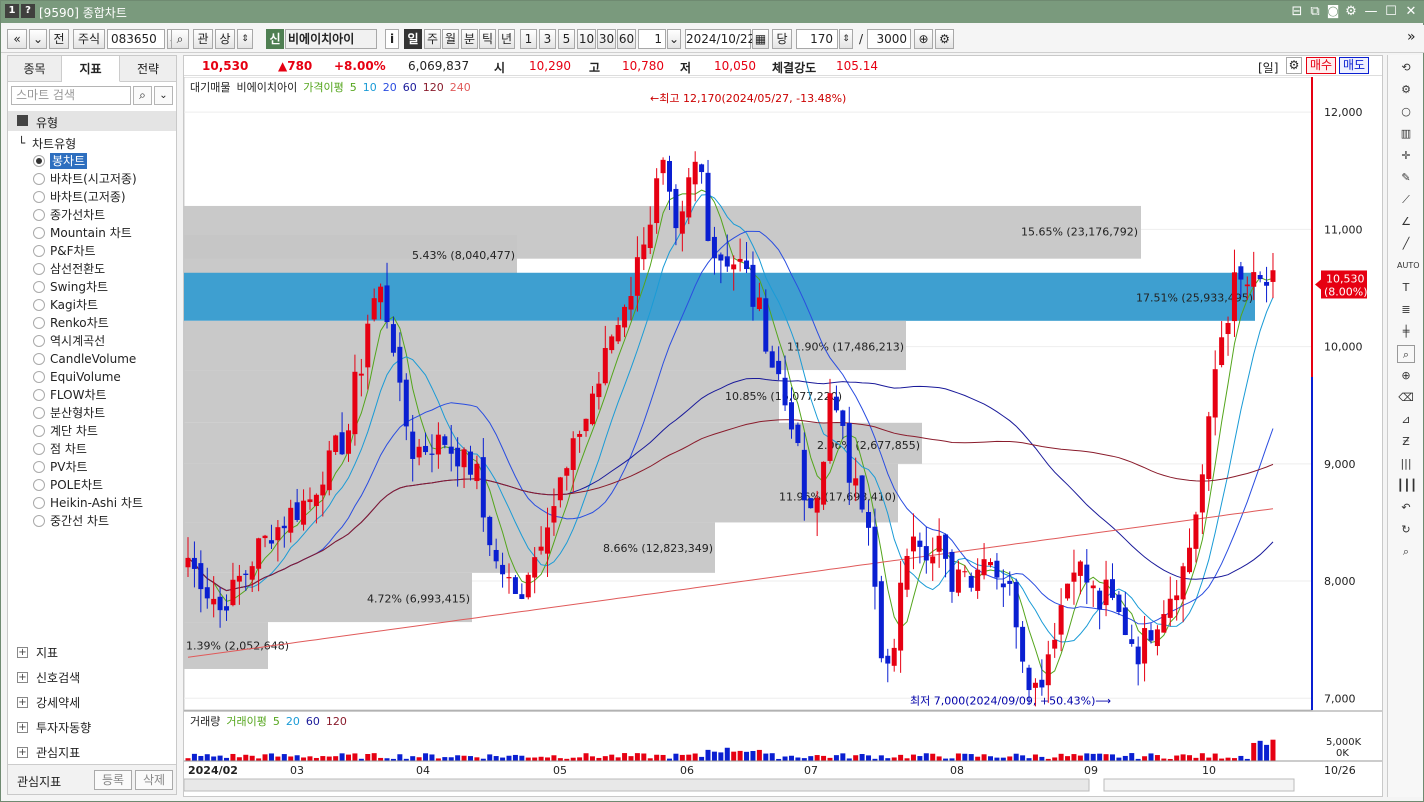  I want to click on chart-type-item: 바차트(시고저종), so click(93, 179).